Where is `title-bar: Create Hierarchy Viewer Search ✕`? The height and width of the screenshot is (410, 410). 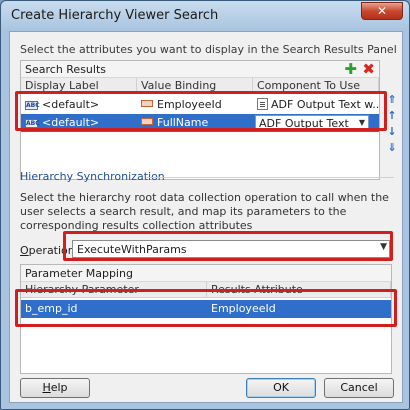
title-bar: Create Hierarchy Viewer Search ✕ is located at coordinates (205, 16).